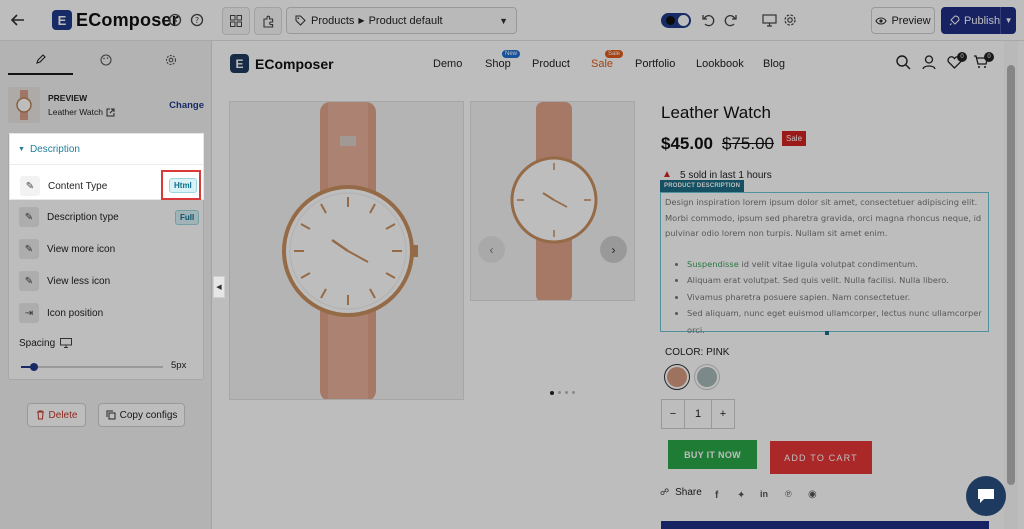  What do you see at coordinates (720, 64) in the screenshot?
I see `nav-link-lookbook: Lookbook` at bounding box center [720, 64].